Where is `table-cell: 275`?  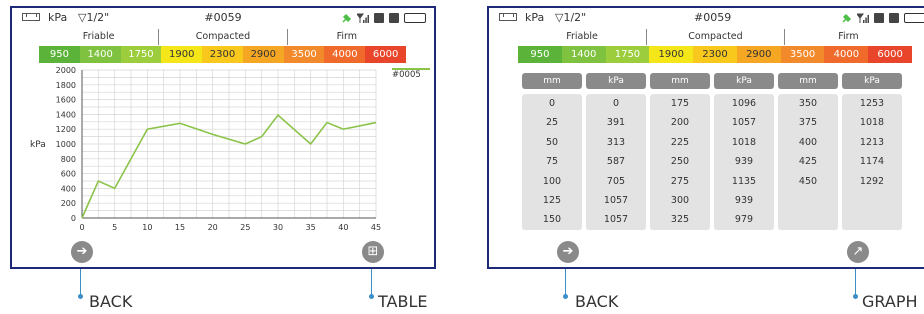
table-cell: 275 is located at coordinates (680, 181).